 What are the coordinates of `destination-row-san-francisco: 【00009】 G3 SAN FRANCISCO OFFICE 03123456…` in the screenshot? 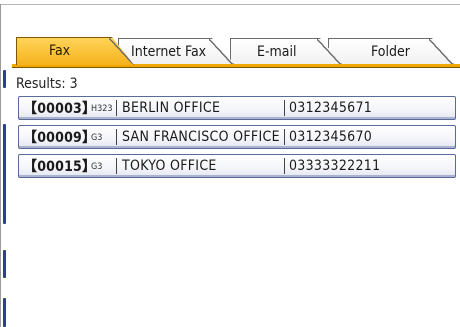 It's located at (237, 137).